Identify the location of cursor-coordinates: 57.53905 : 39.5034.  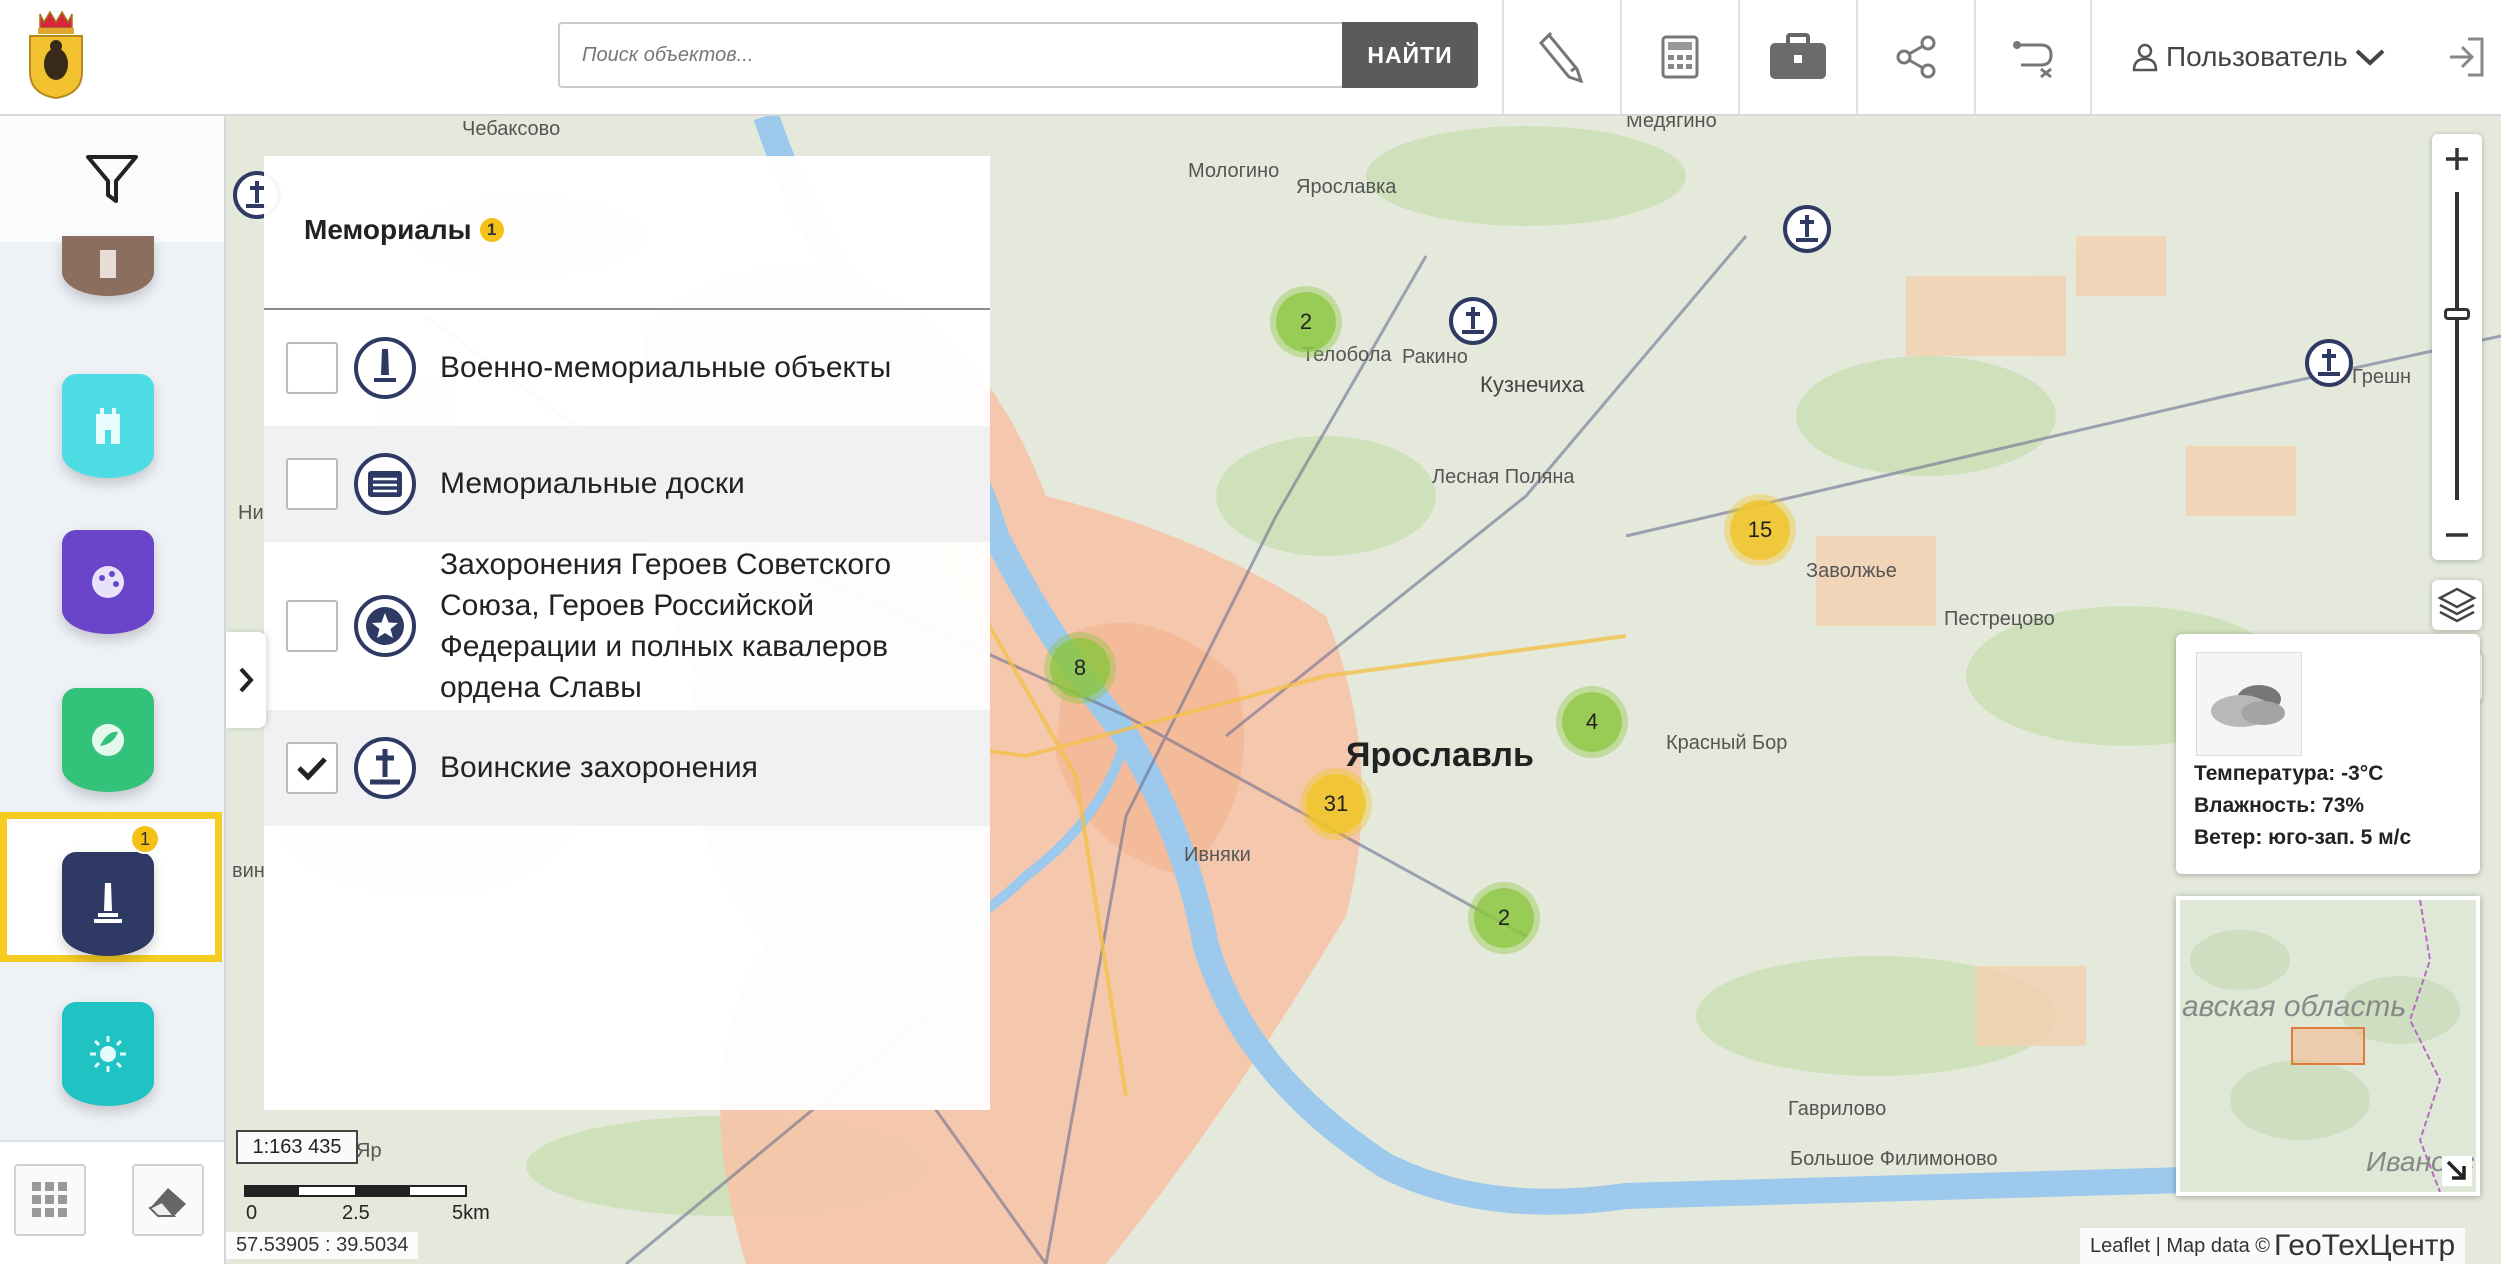
(322, 1245).